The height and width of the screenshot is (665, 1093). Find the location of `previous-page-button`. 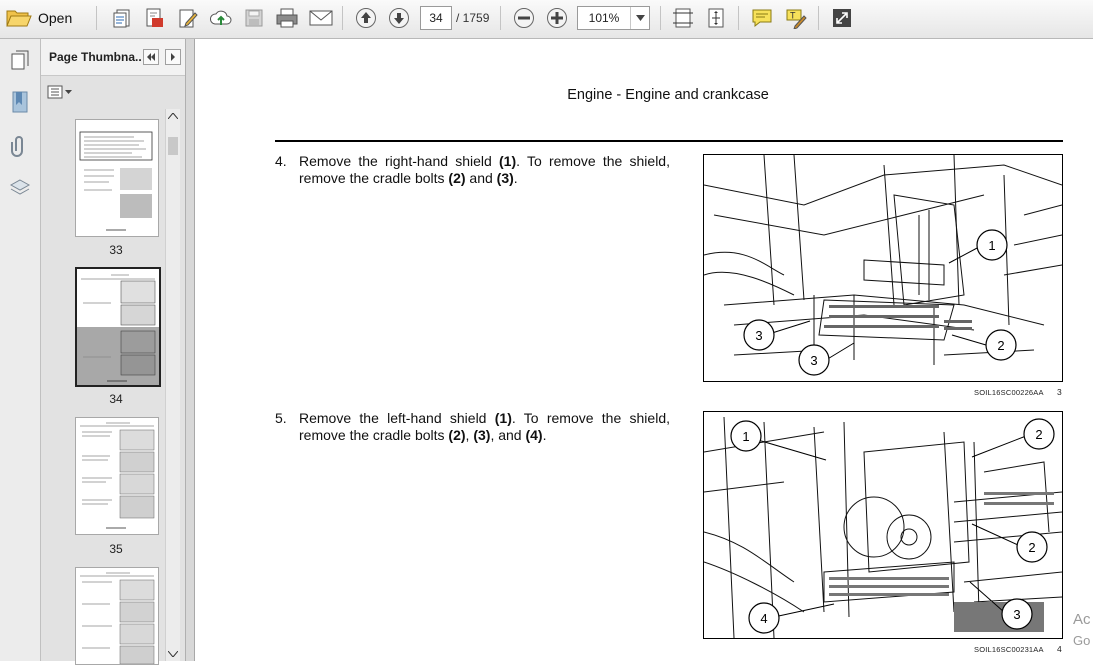

previous-page-button is located at coordinates (366, 18).